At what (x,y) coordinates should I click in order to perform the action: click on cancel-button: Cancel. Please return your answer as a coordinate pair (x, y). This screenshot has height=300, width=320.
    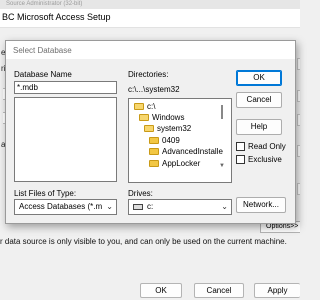
    Looking at the image, I should click on (259, 100).